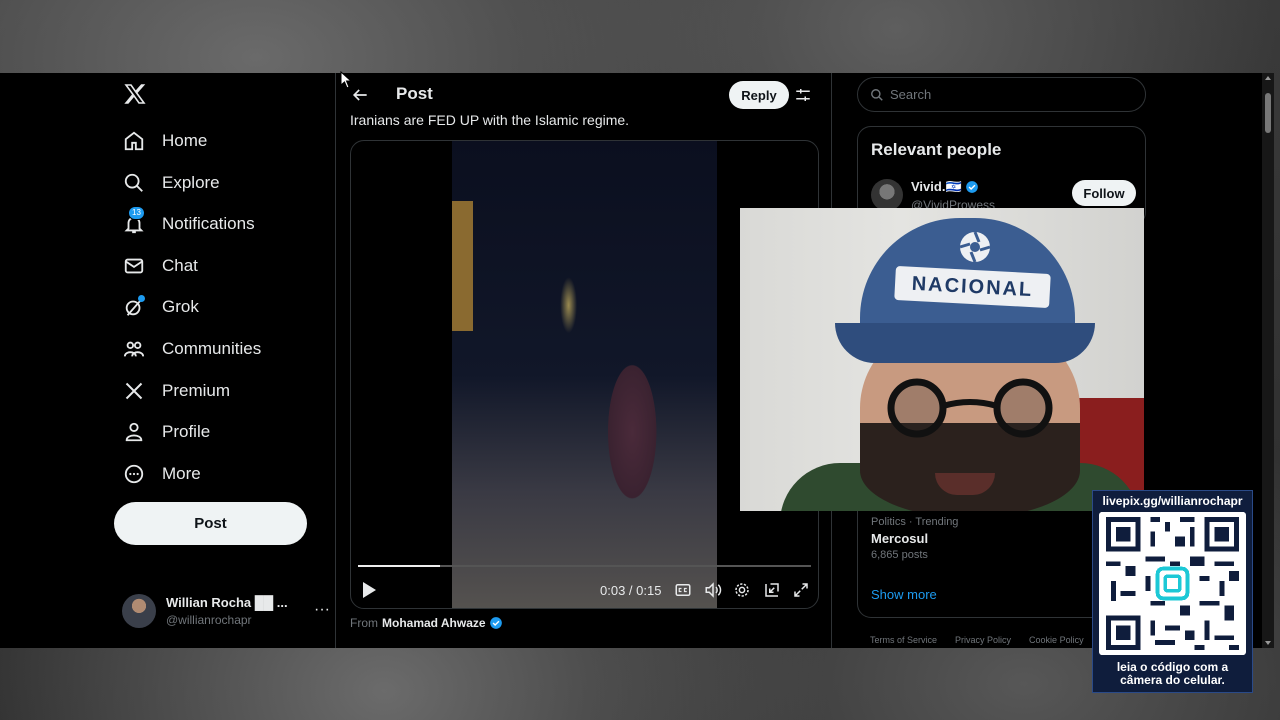 The width and height of the screenshot is (1280, 720). Describe the element at coordinates (434, 623) in the screenshot. I see `from-name-link: Mohamad Ahwaze` at that location.